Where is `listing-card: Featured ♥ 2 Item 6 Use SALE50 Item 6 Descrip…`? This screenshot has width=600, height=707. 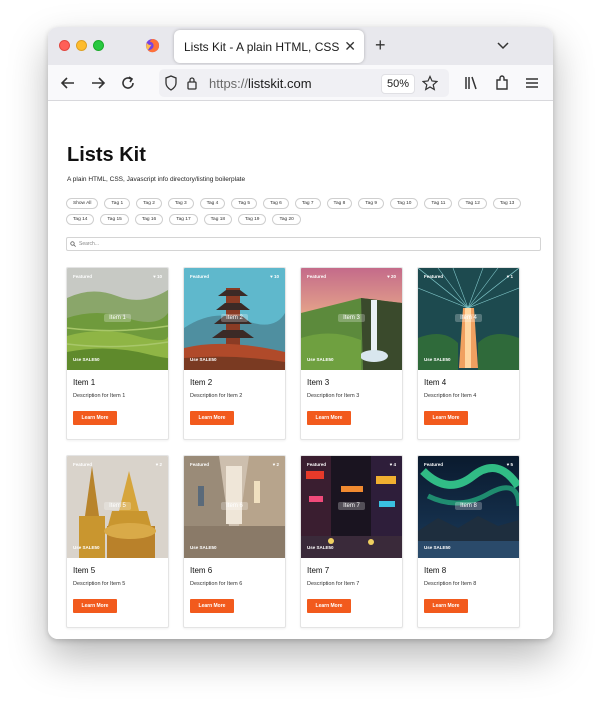
listing-card: Featured ♥ 2 Item 6 Use SALE50 Item 6 Descrip… is located at coordinates (234, 541).